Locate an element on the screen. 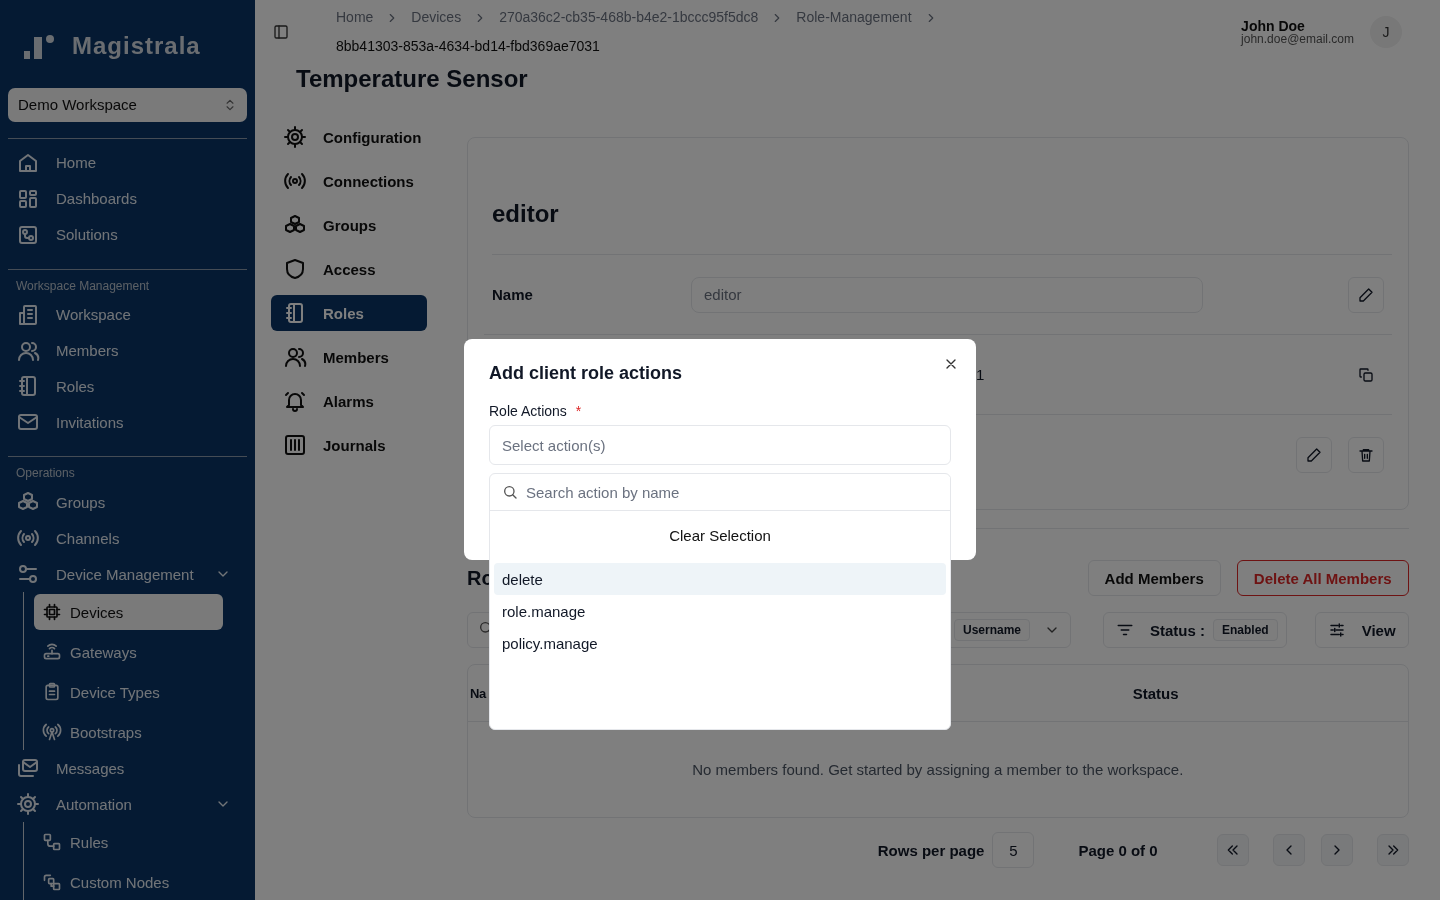  field-label: Name is located at coordinates (512, 294).